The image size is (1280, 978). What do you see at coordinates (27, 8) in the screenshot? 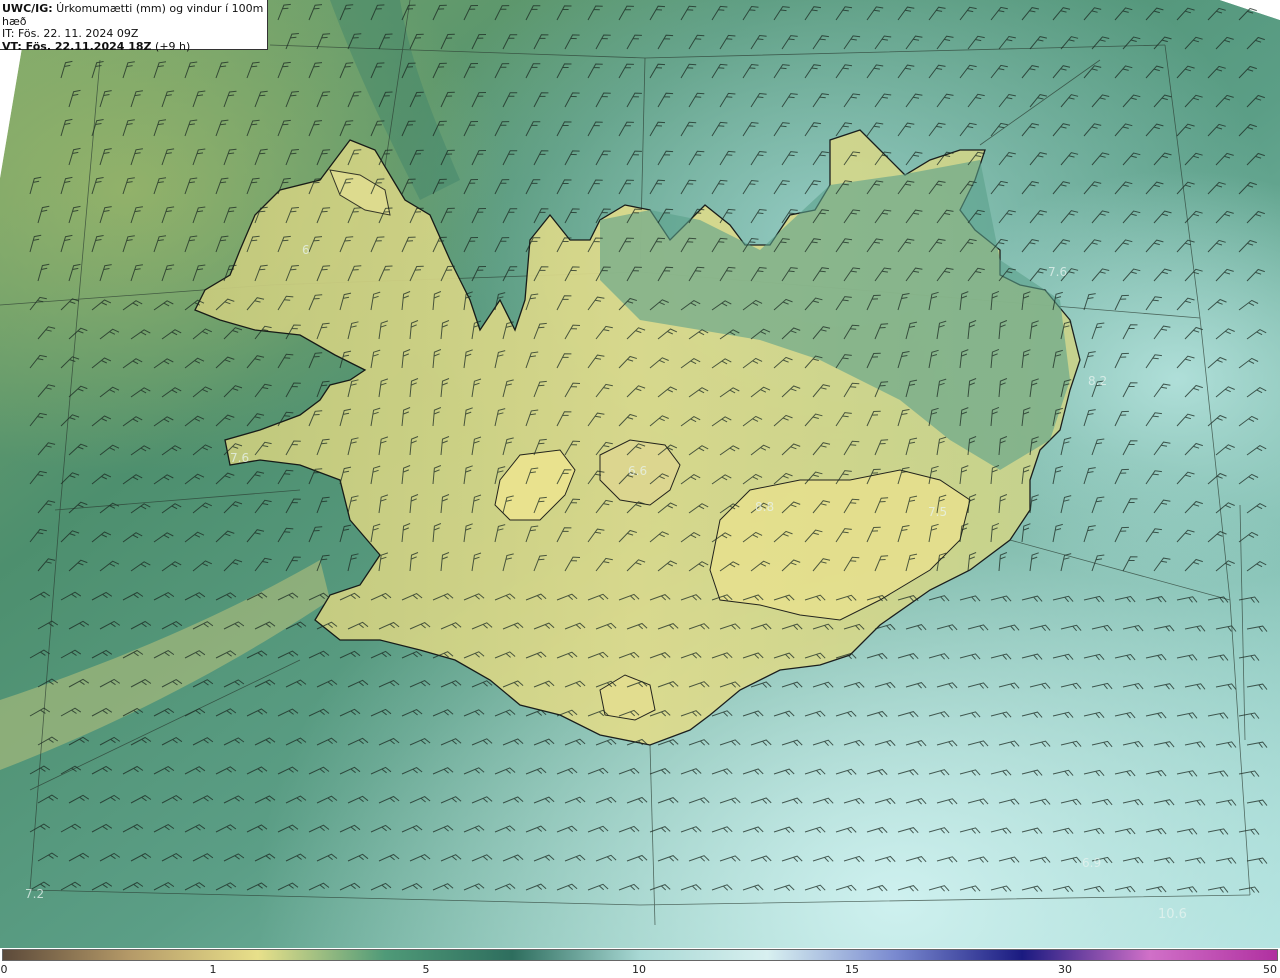
I see `model-name: UWC/IG:` at bounding box center [27, 8].